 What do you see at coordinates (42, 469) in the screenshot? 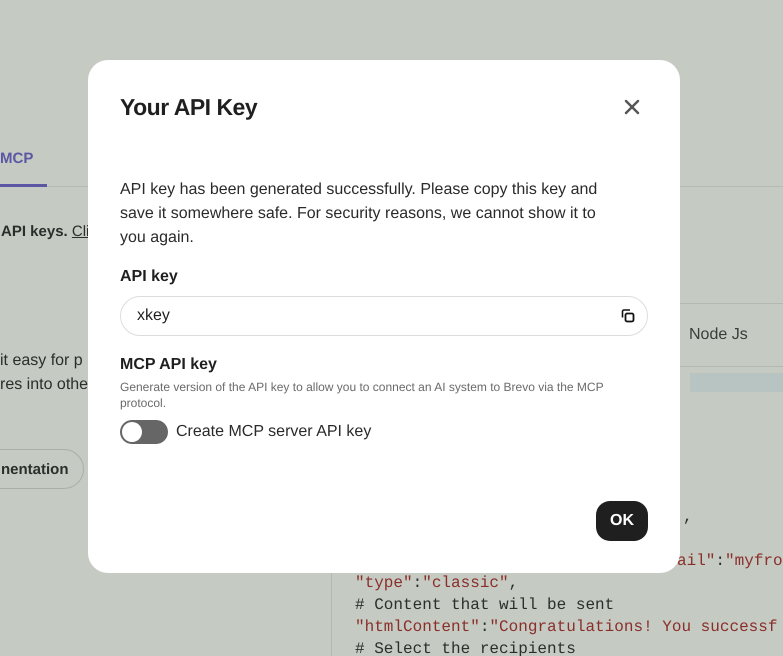
I see `documentation-button: nentation` at bounding box center [42, 469].